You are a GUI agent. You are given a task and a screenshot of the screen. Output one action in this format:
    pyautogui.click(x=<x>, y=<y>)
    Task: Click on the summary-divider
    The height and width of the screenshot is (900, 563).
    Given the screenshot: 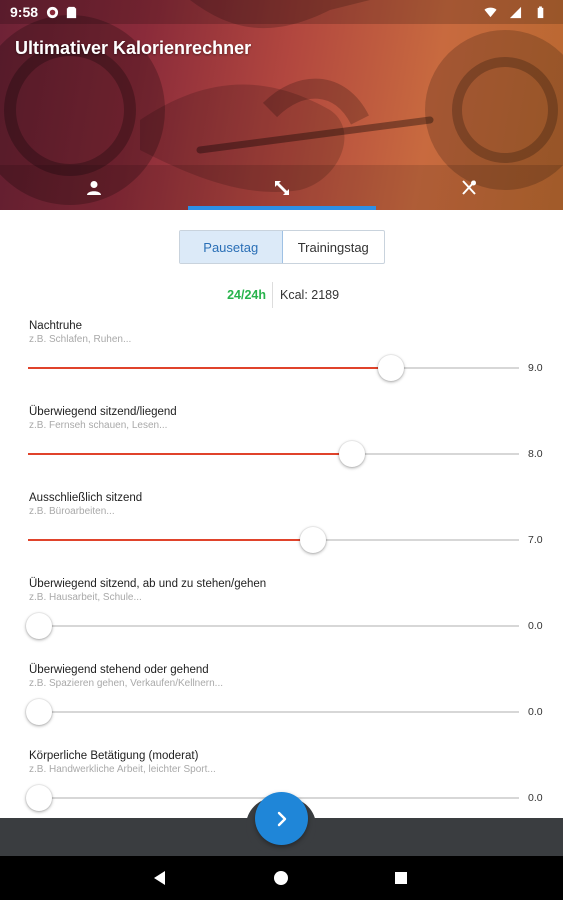 What is the action you would take?
    pyautogui.click(x=272, y=295)
    